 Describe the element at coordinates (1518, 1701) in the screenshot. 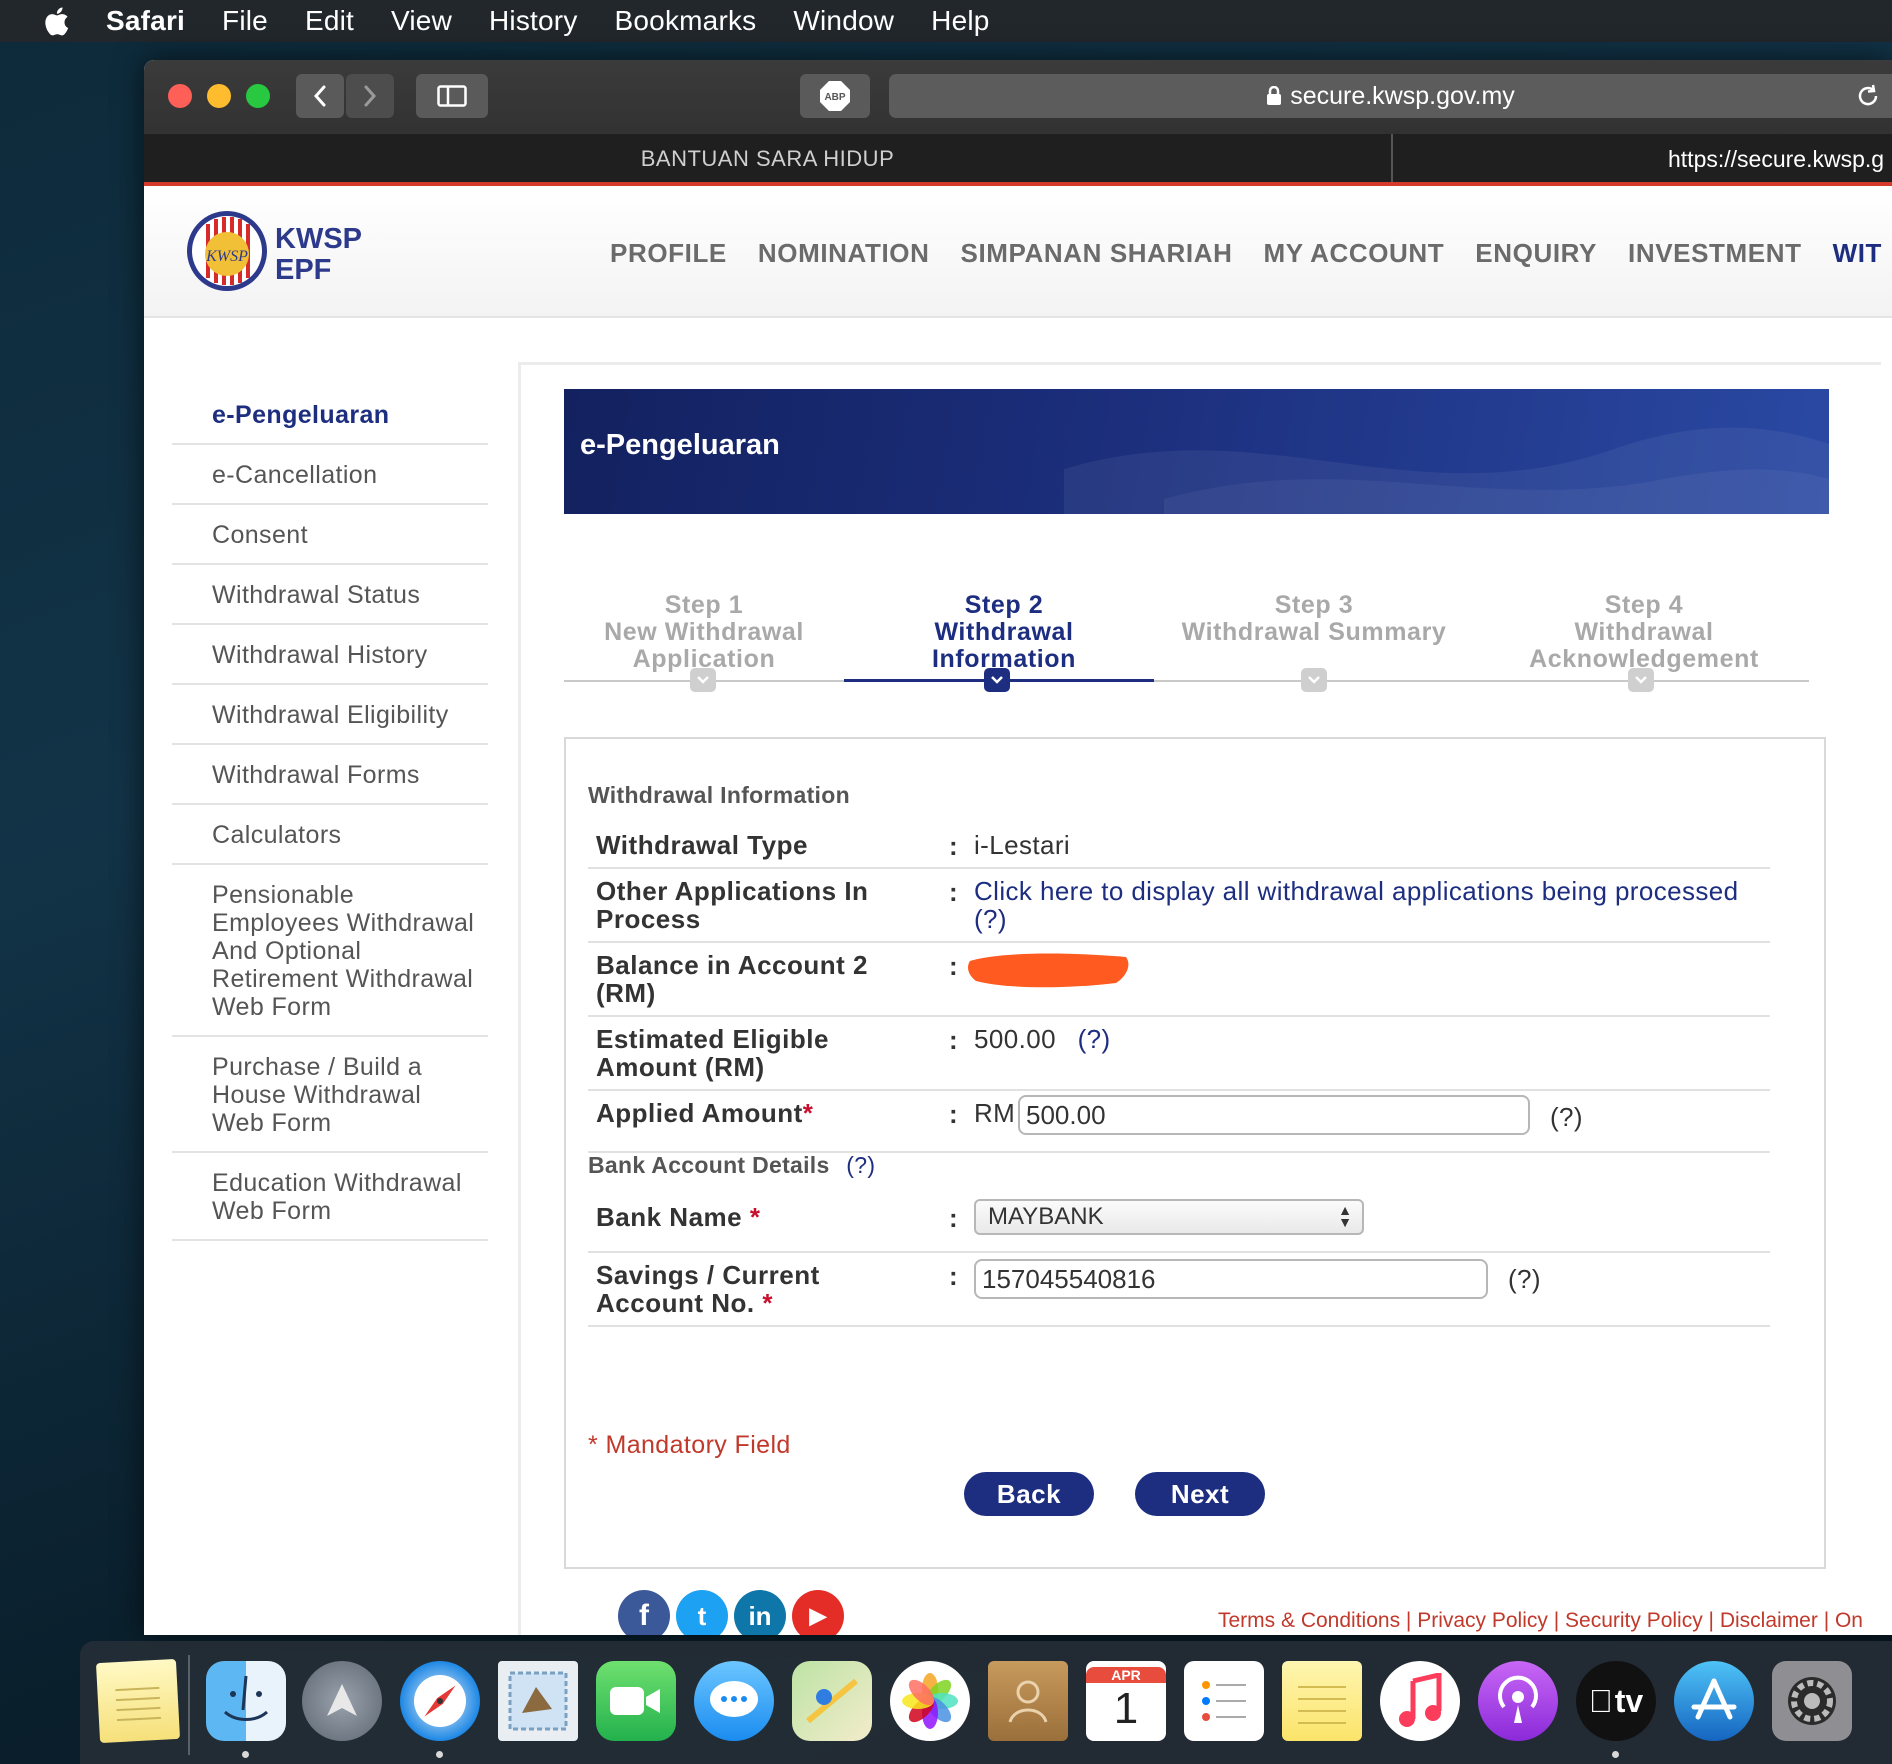

I see `podcasts-icon` at that location.